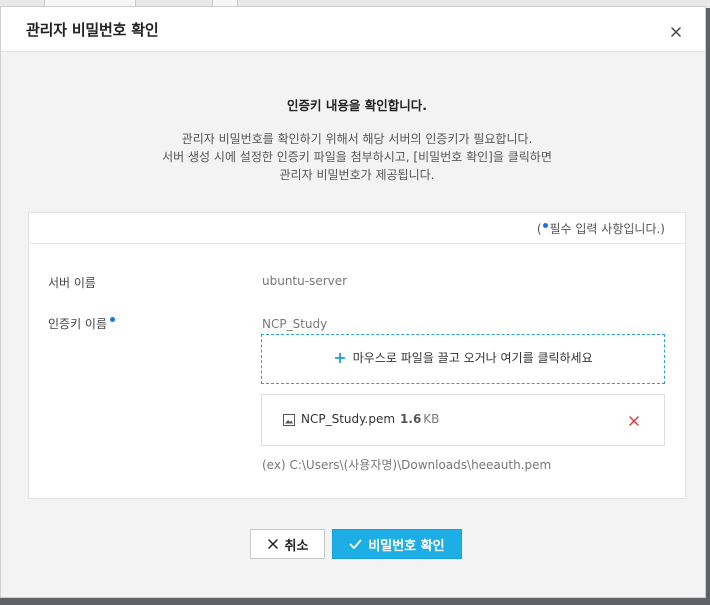  I want to click on attached-file: NCP_Study.pem 1.6 KB, so click(463, 420).